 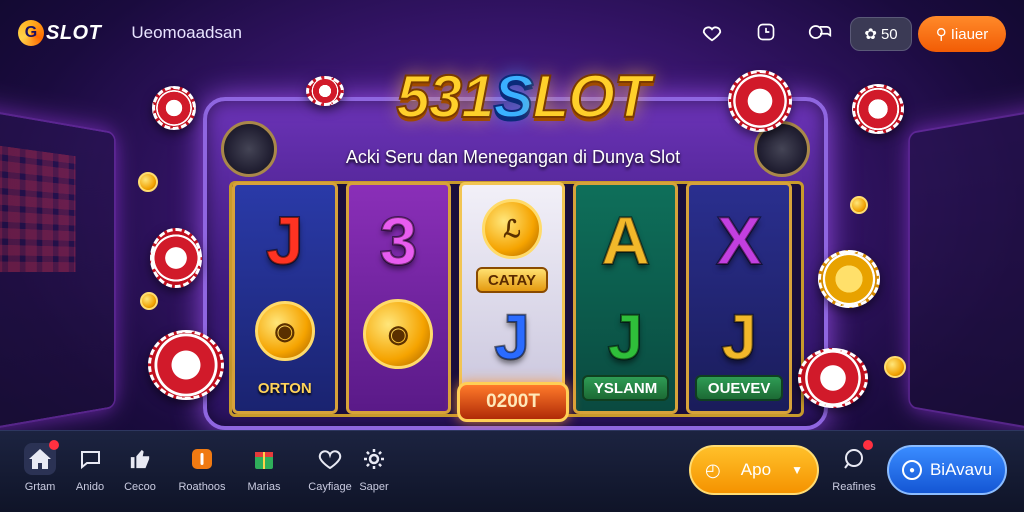 I want to click on nav-label: Grtam, so click(x=40, y=487).